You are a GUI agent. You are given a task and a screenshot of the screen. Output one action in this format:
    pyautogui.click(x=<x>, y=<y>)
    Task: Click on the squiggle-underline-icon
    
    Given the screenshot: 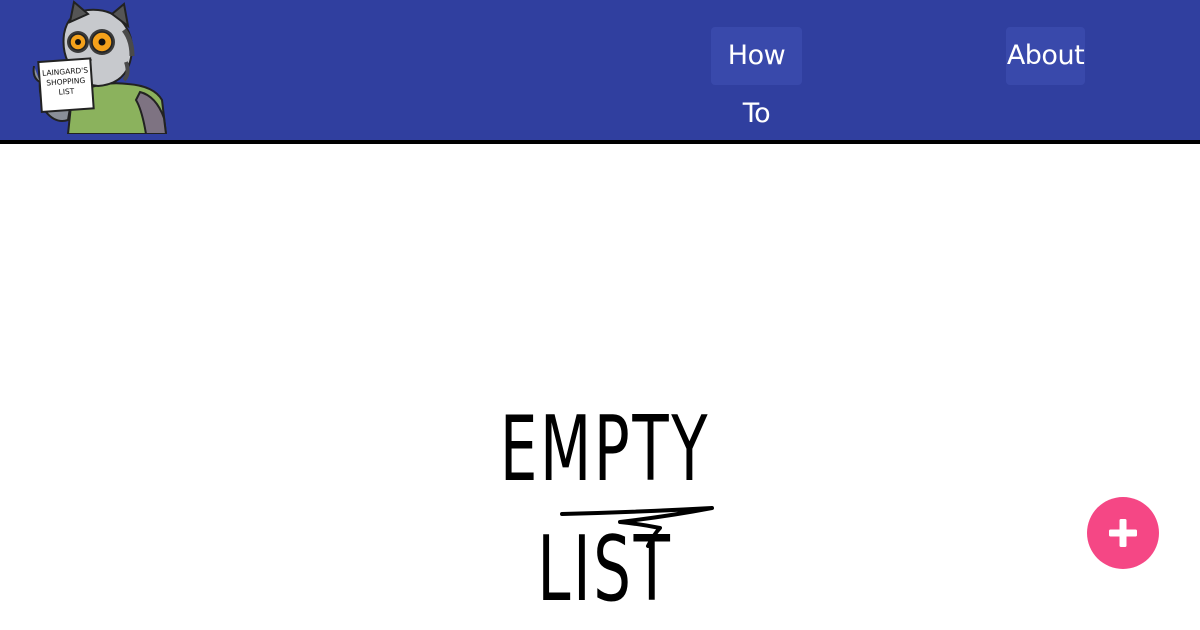 What is the action you would take?
    pyautogui.click(x=637, y=527)
    